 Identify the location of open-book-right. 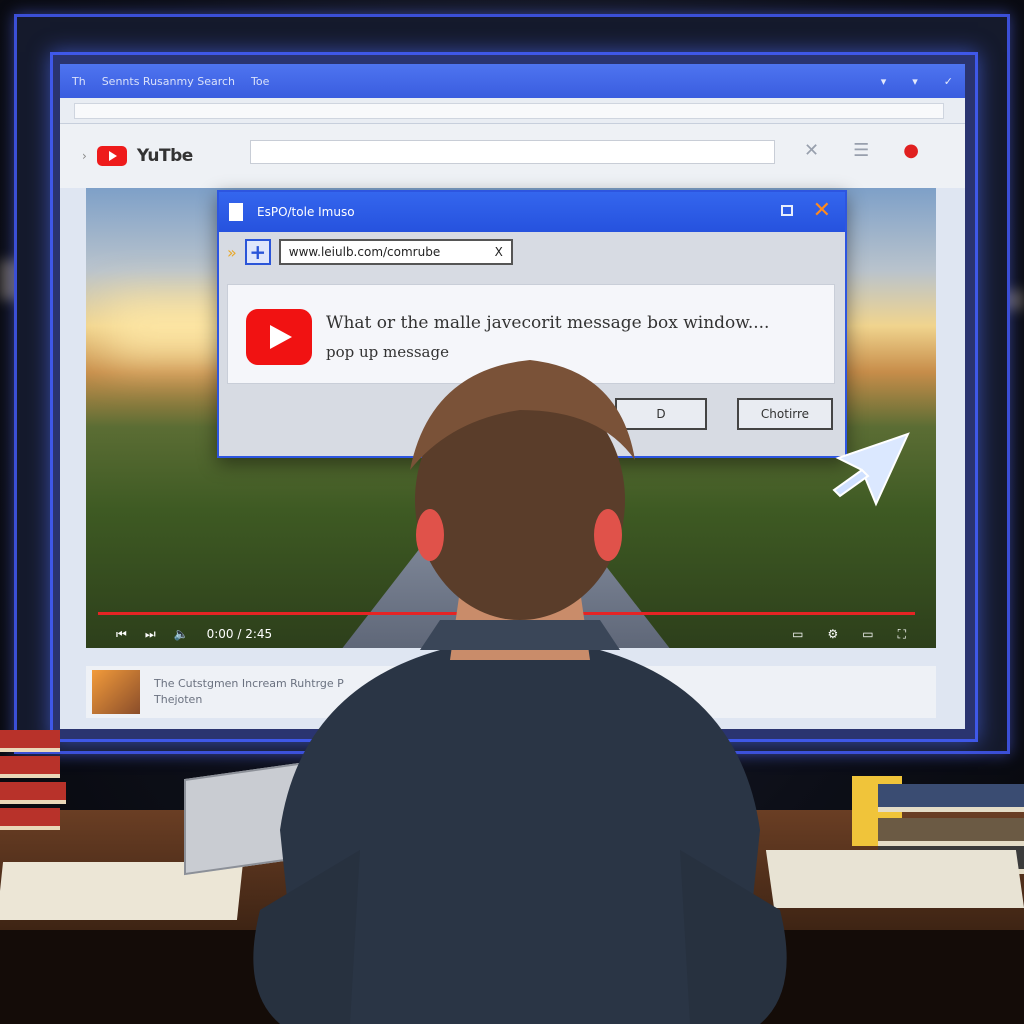
(894, 879).